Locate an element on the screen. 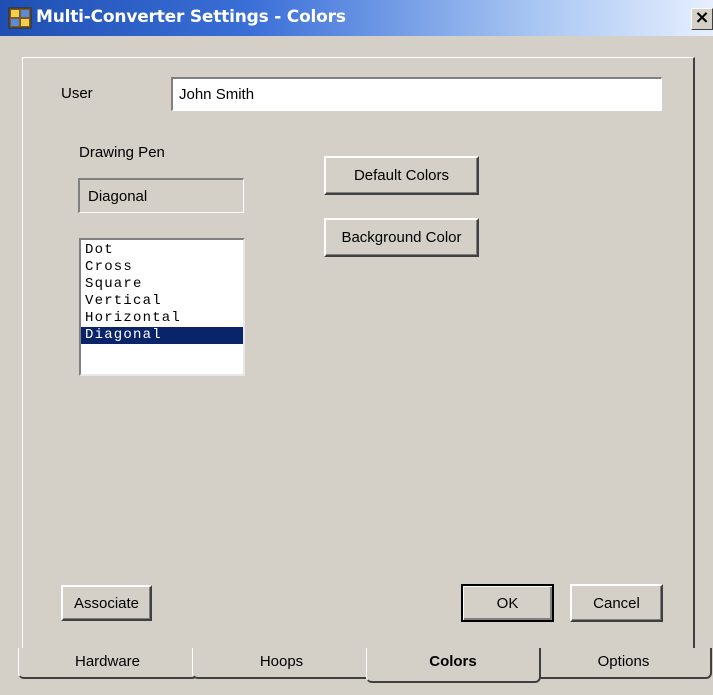 The image size is (713, 695). ok-button: OK is located at coordinates (507, 603).